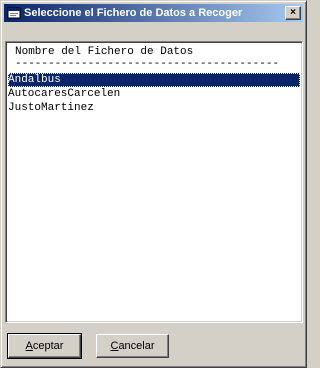  Describe the element at coordinates (154, 80) in the screenshot. I see `list-item-andalbus: Andalbus` at that location.